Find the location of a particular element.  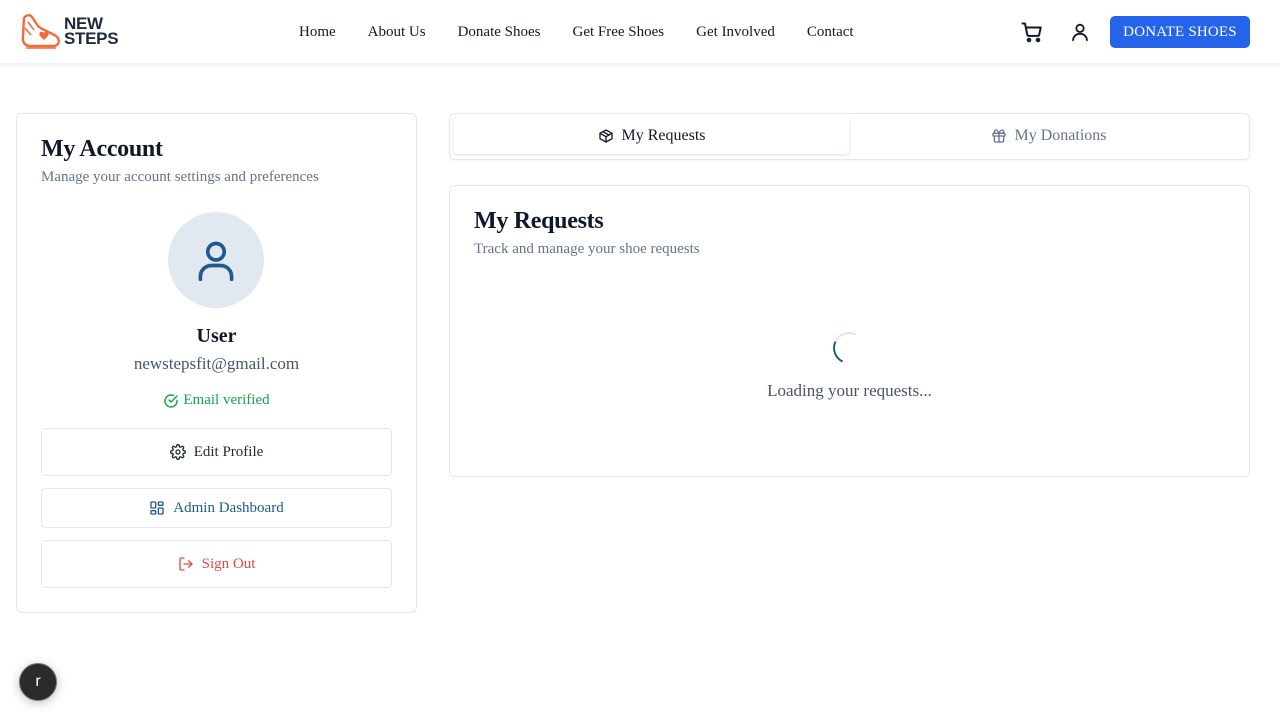

loading-spinner is located at coordinates (849, 348).